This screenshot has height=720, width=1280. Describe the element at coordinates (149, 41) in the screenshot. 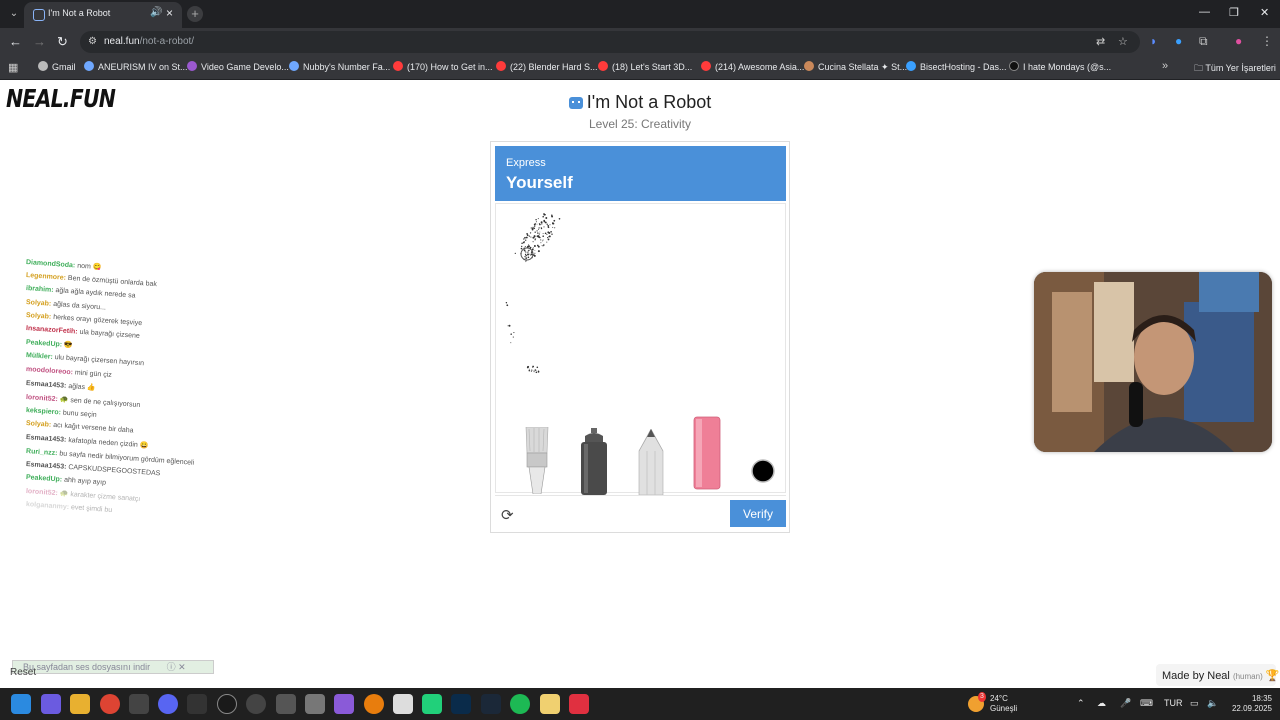

I see `url-text: neal.fun/not-a-robot/` at that location.